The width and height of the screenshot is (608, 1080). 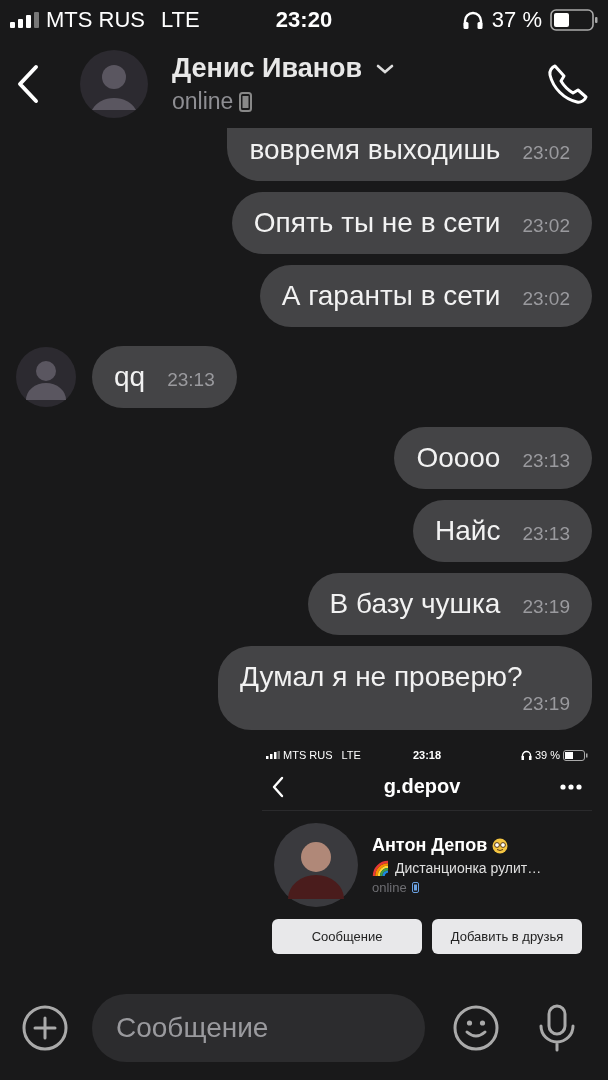 I want to click on message-bubble: Думал я не проверю? 23:19, so click(x=405, y=688).